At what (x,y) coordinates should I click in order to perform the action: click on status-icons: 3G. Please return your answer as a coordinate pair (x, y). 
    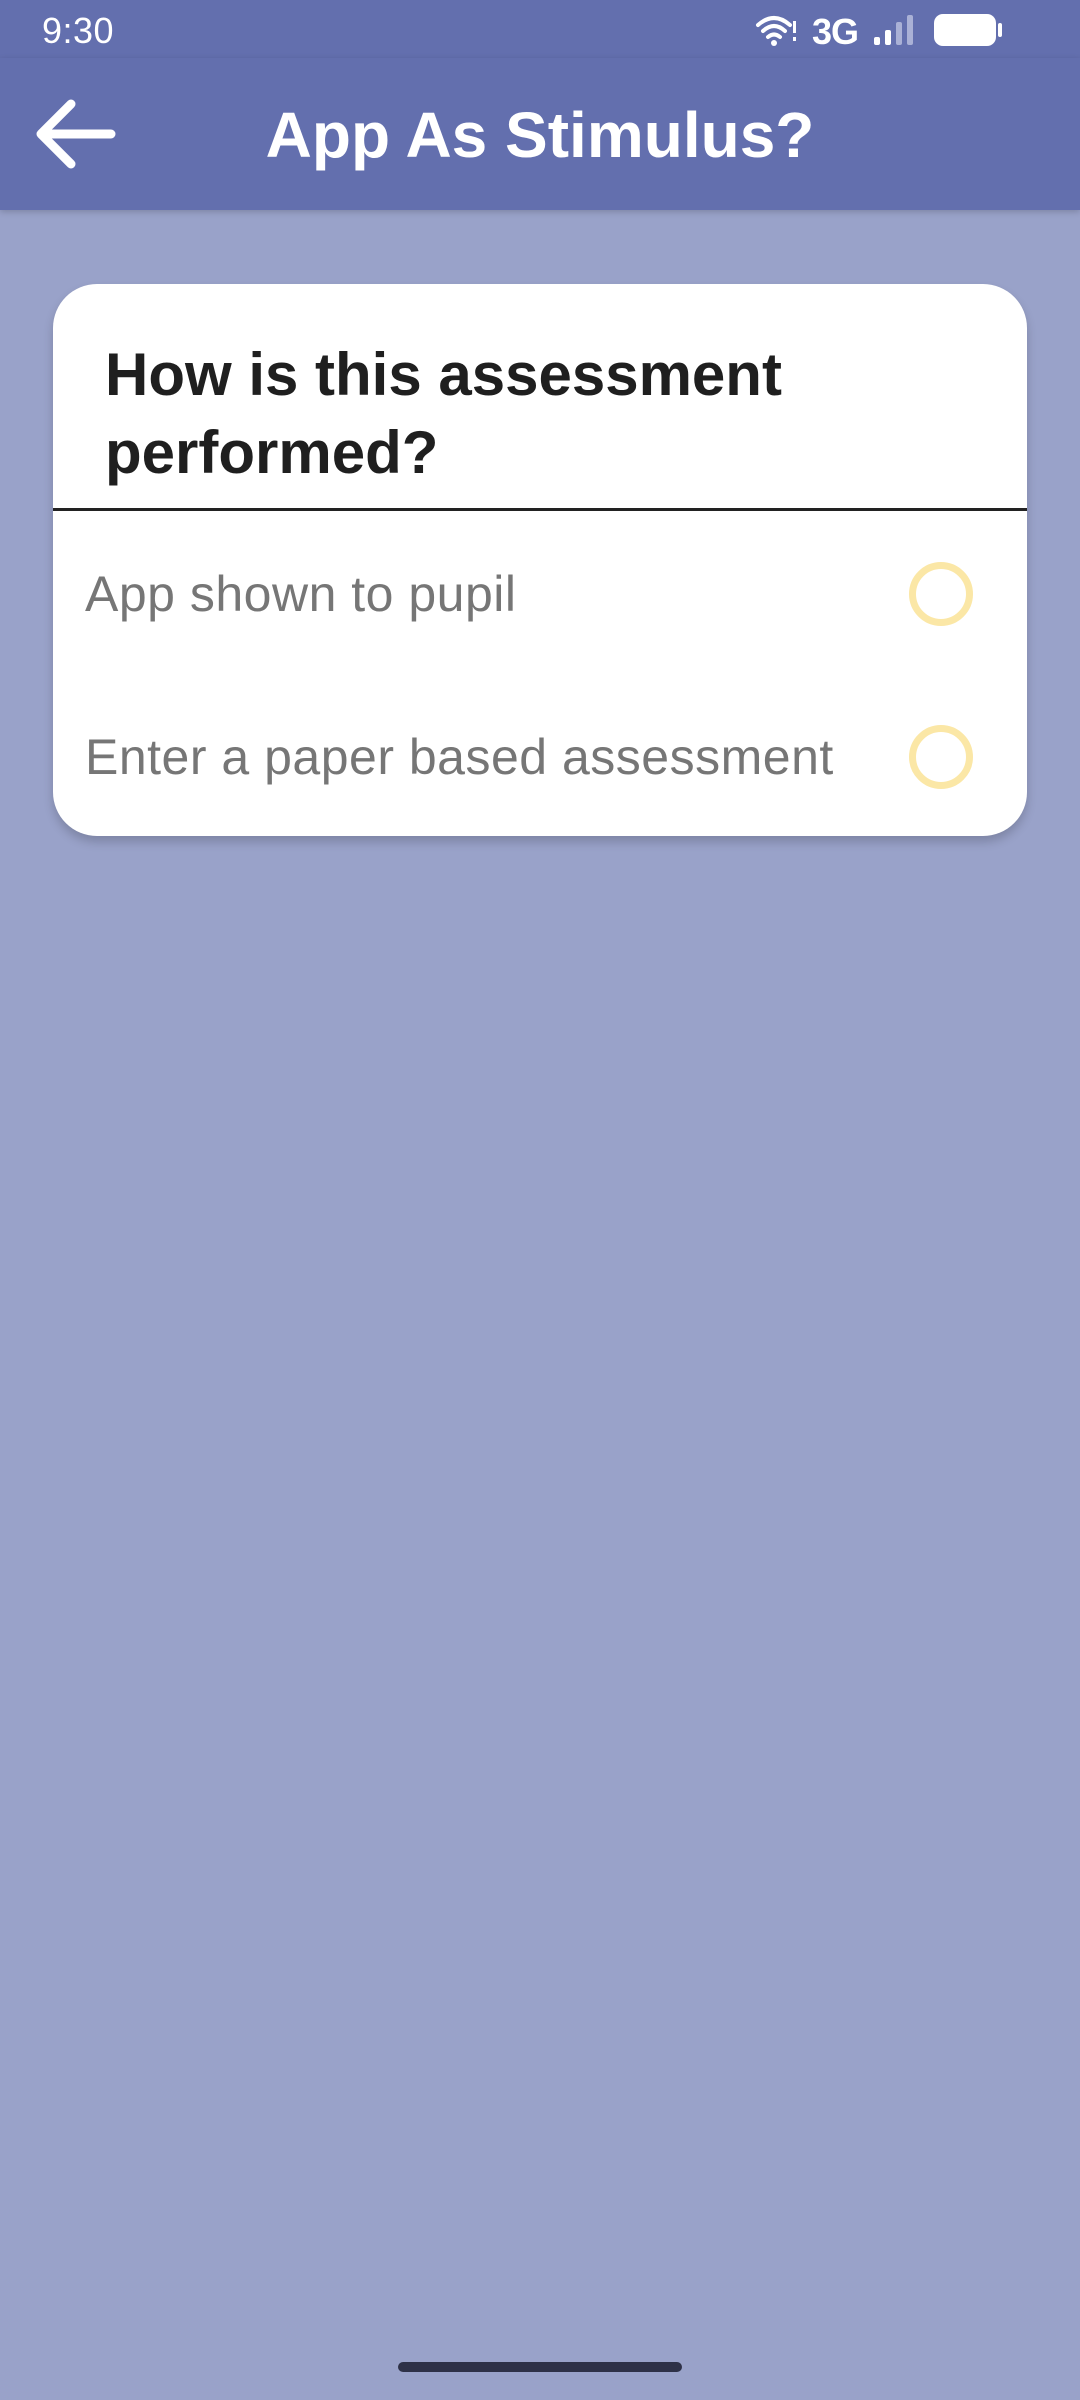
    Looking at the image, I should click on (879, 32).